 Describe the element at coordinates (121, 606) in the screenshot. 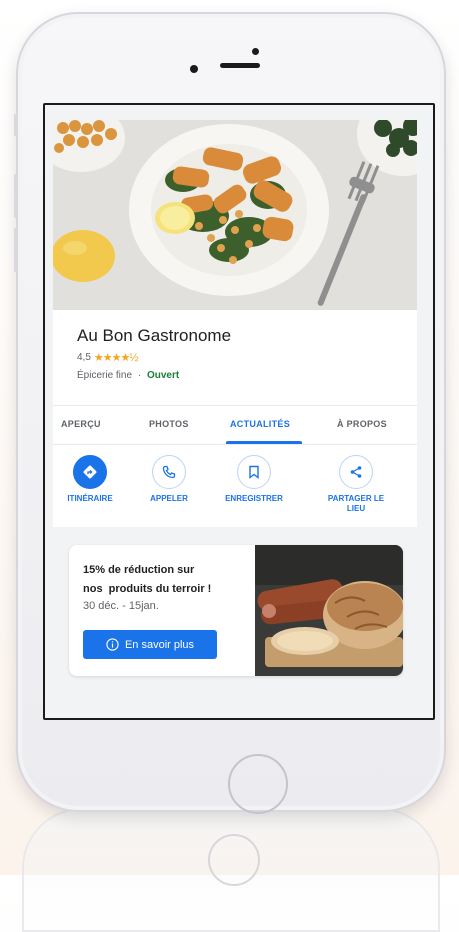

I see `promo-dates: 30 déc. - 15jan.` at that location.